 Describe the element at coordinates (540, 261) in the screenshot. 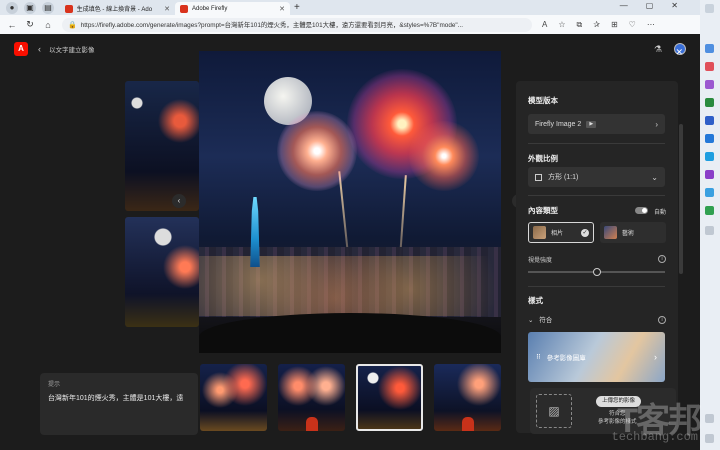

I see `visual-intensity-label: 視覺強度` at that location.